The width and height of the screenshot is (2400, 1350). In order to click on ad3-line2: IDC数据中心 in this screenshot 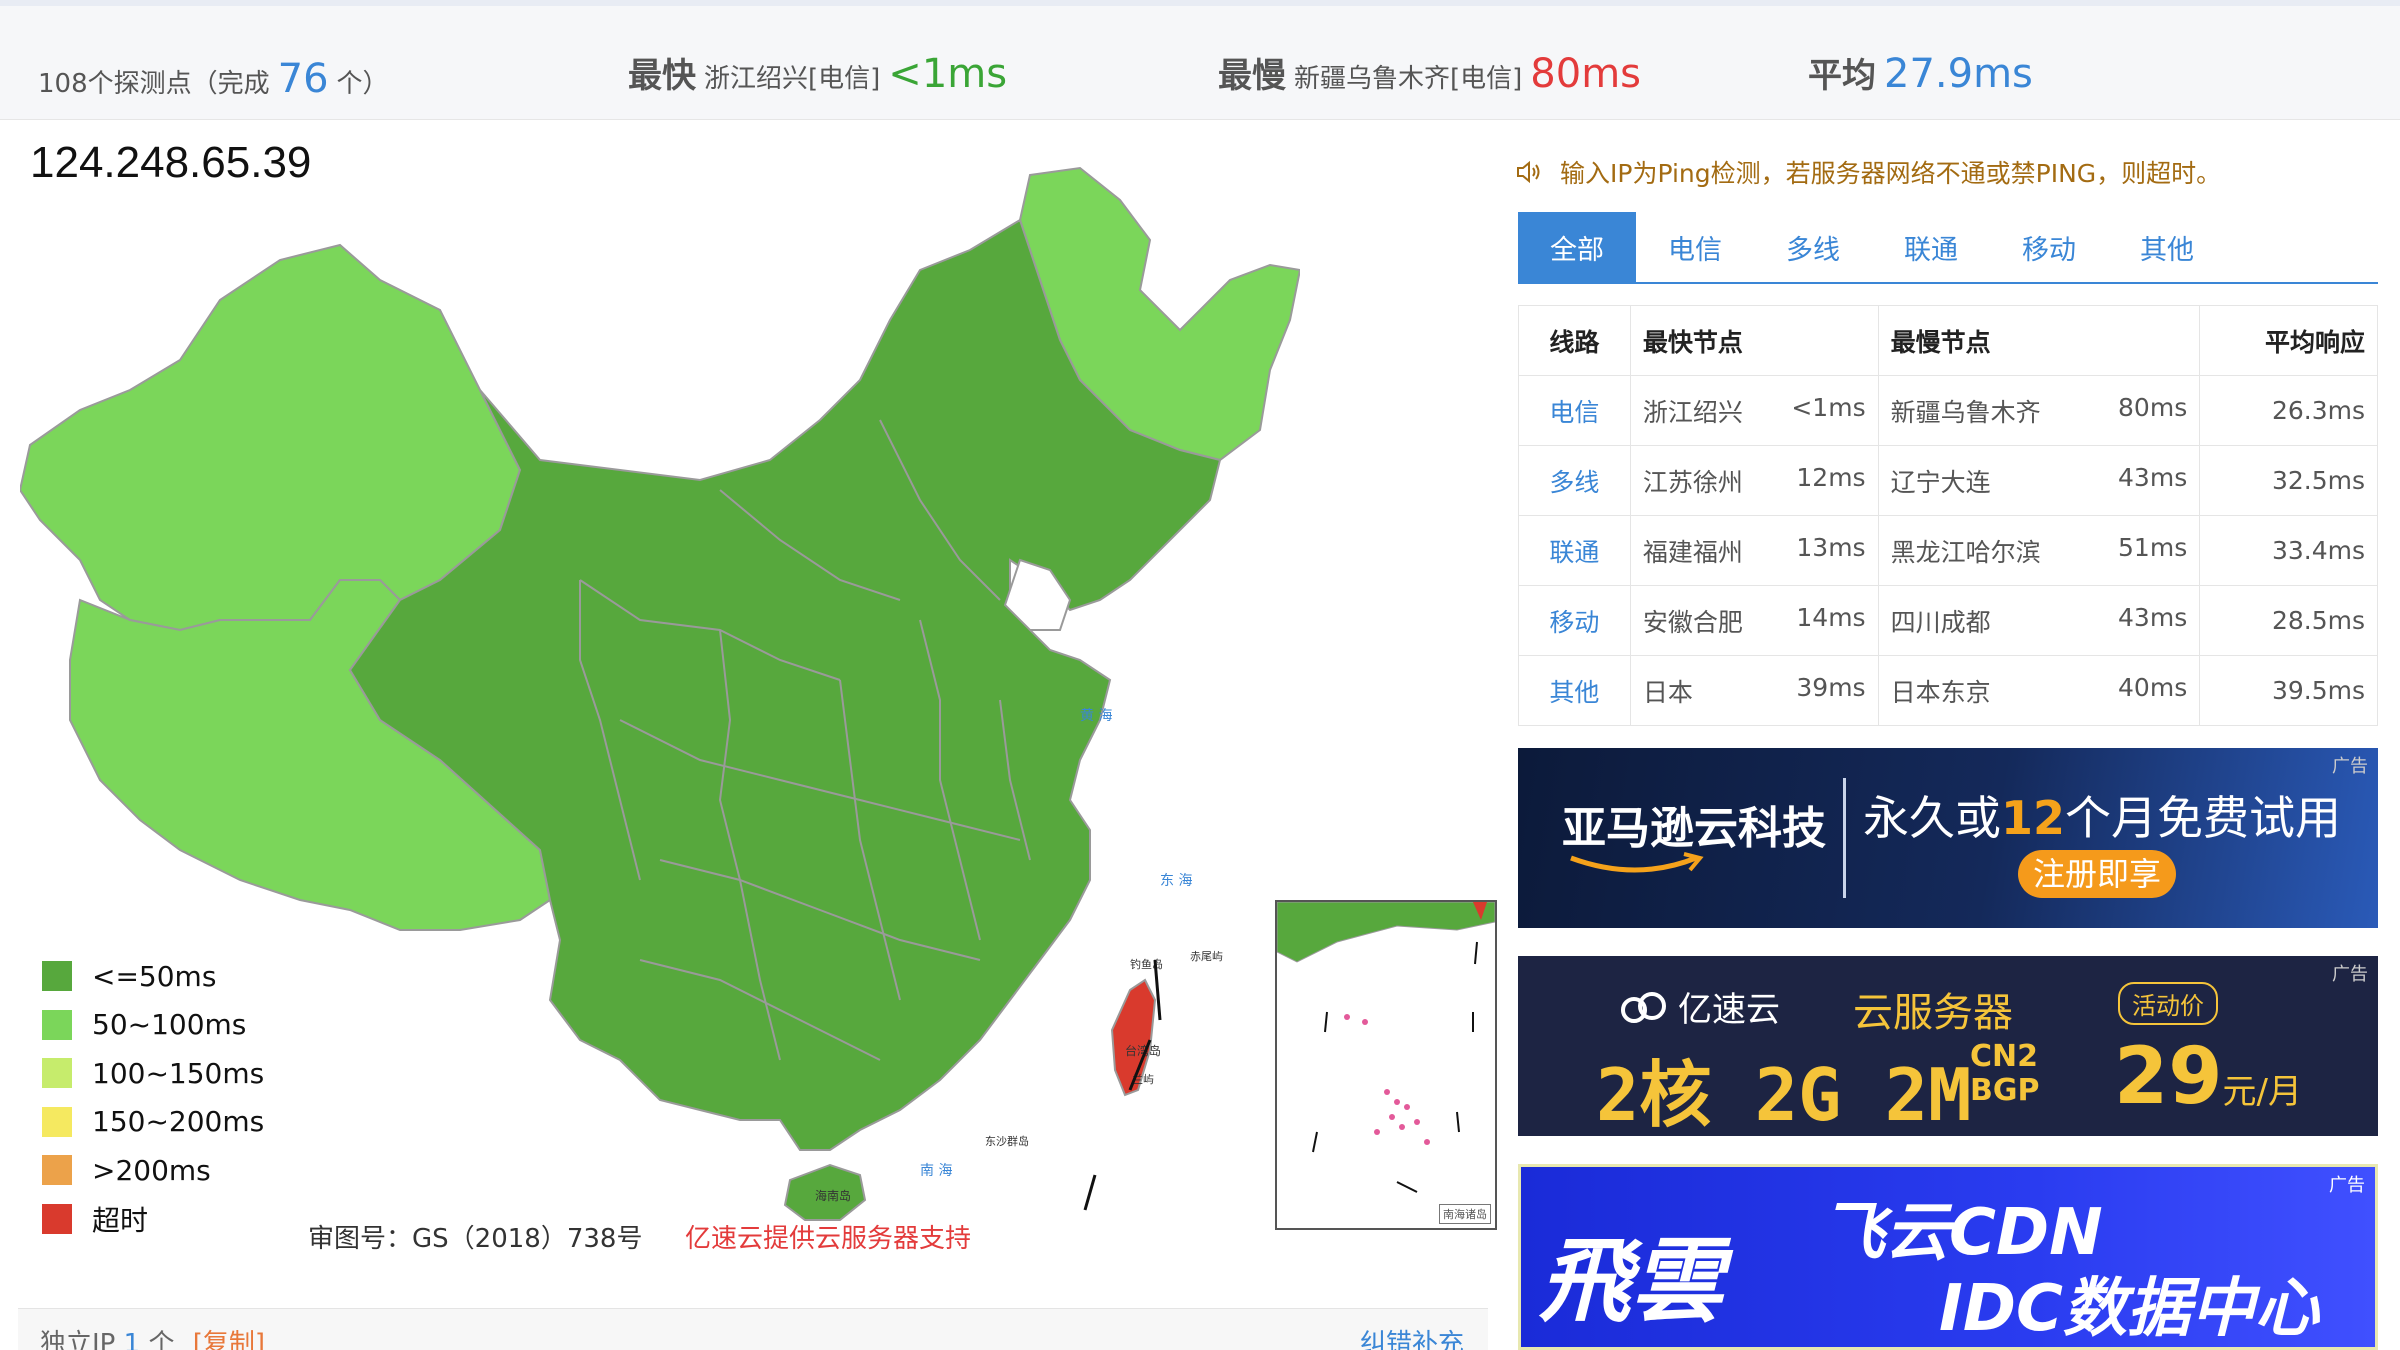, I will do `click(2129, 1309)`.